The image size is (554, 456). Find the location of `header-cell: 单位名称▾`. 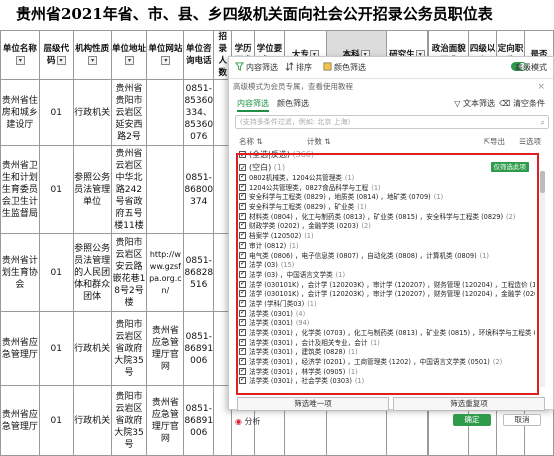

header-cell: 单位名称▾ is located at coordinates (20, 55).